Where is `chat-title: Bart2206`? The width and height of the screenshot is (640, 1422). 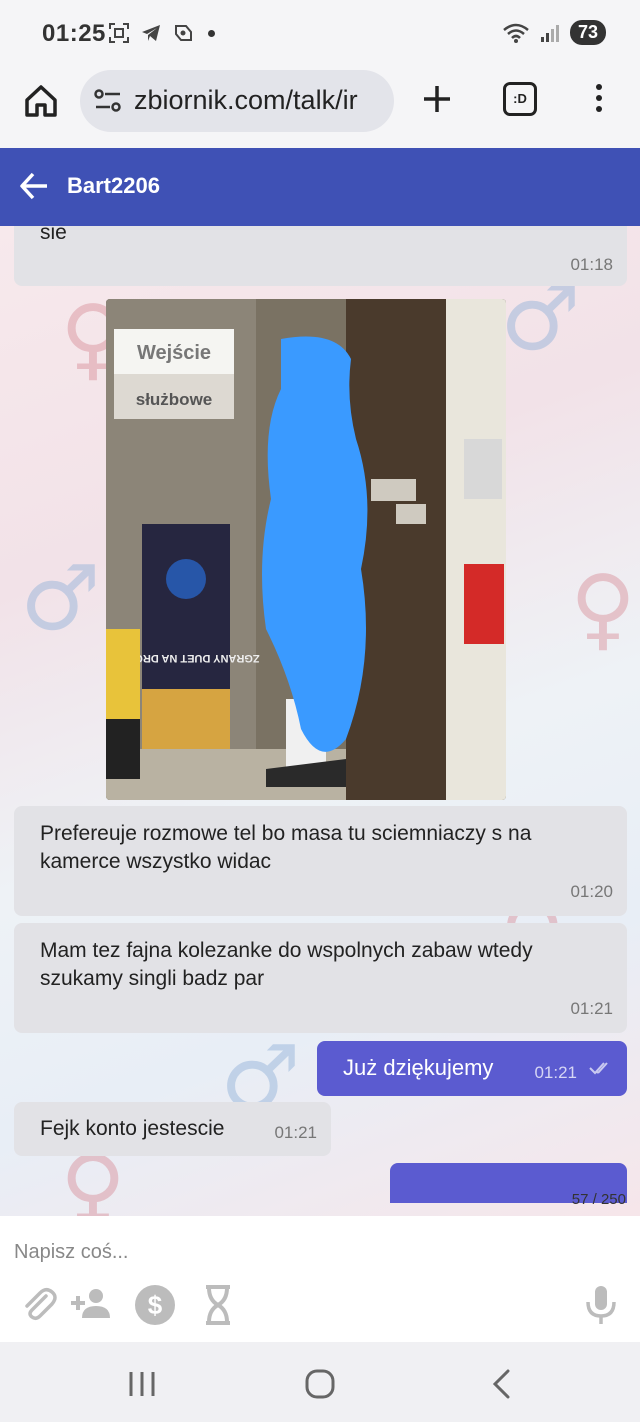
chat-title: Bart2206 is located at coordinates (113, 185).